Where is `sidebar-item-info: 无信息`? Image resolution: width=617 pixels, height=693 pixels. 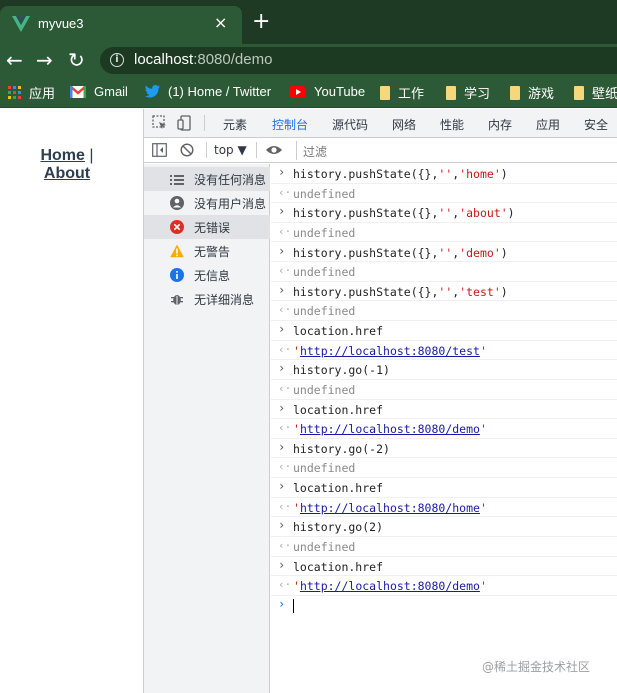 sidebar-item-info: 无信息 is located at coordinates (207, 275).